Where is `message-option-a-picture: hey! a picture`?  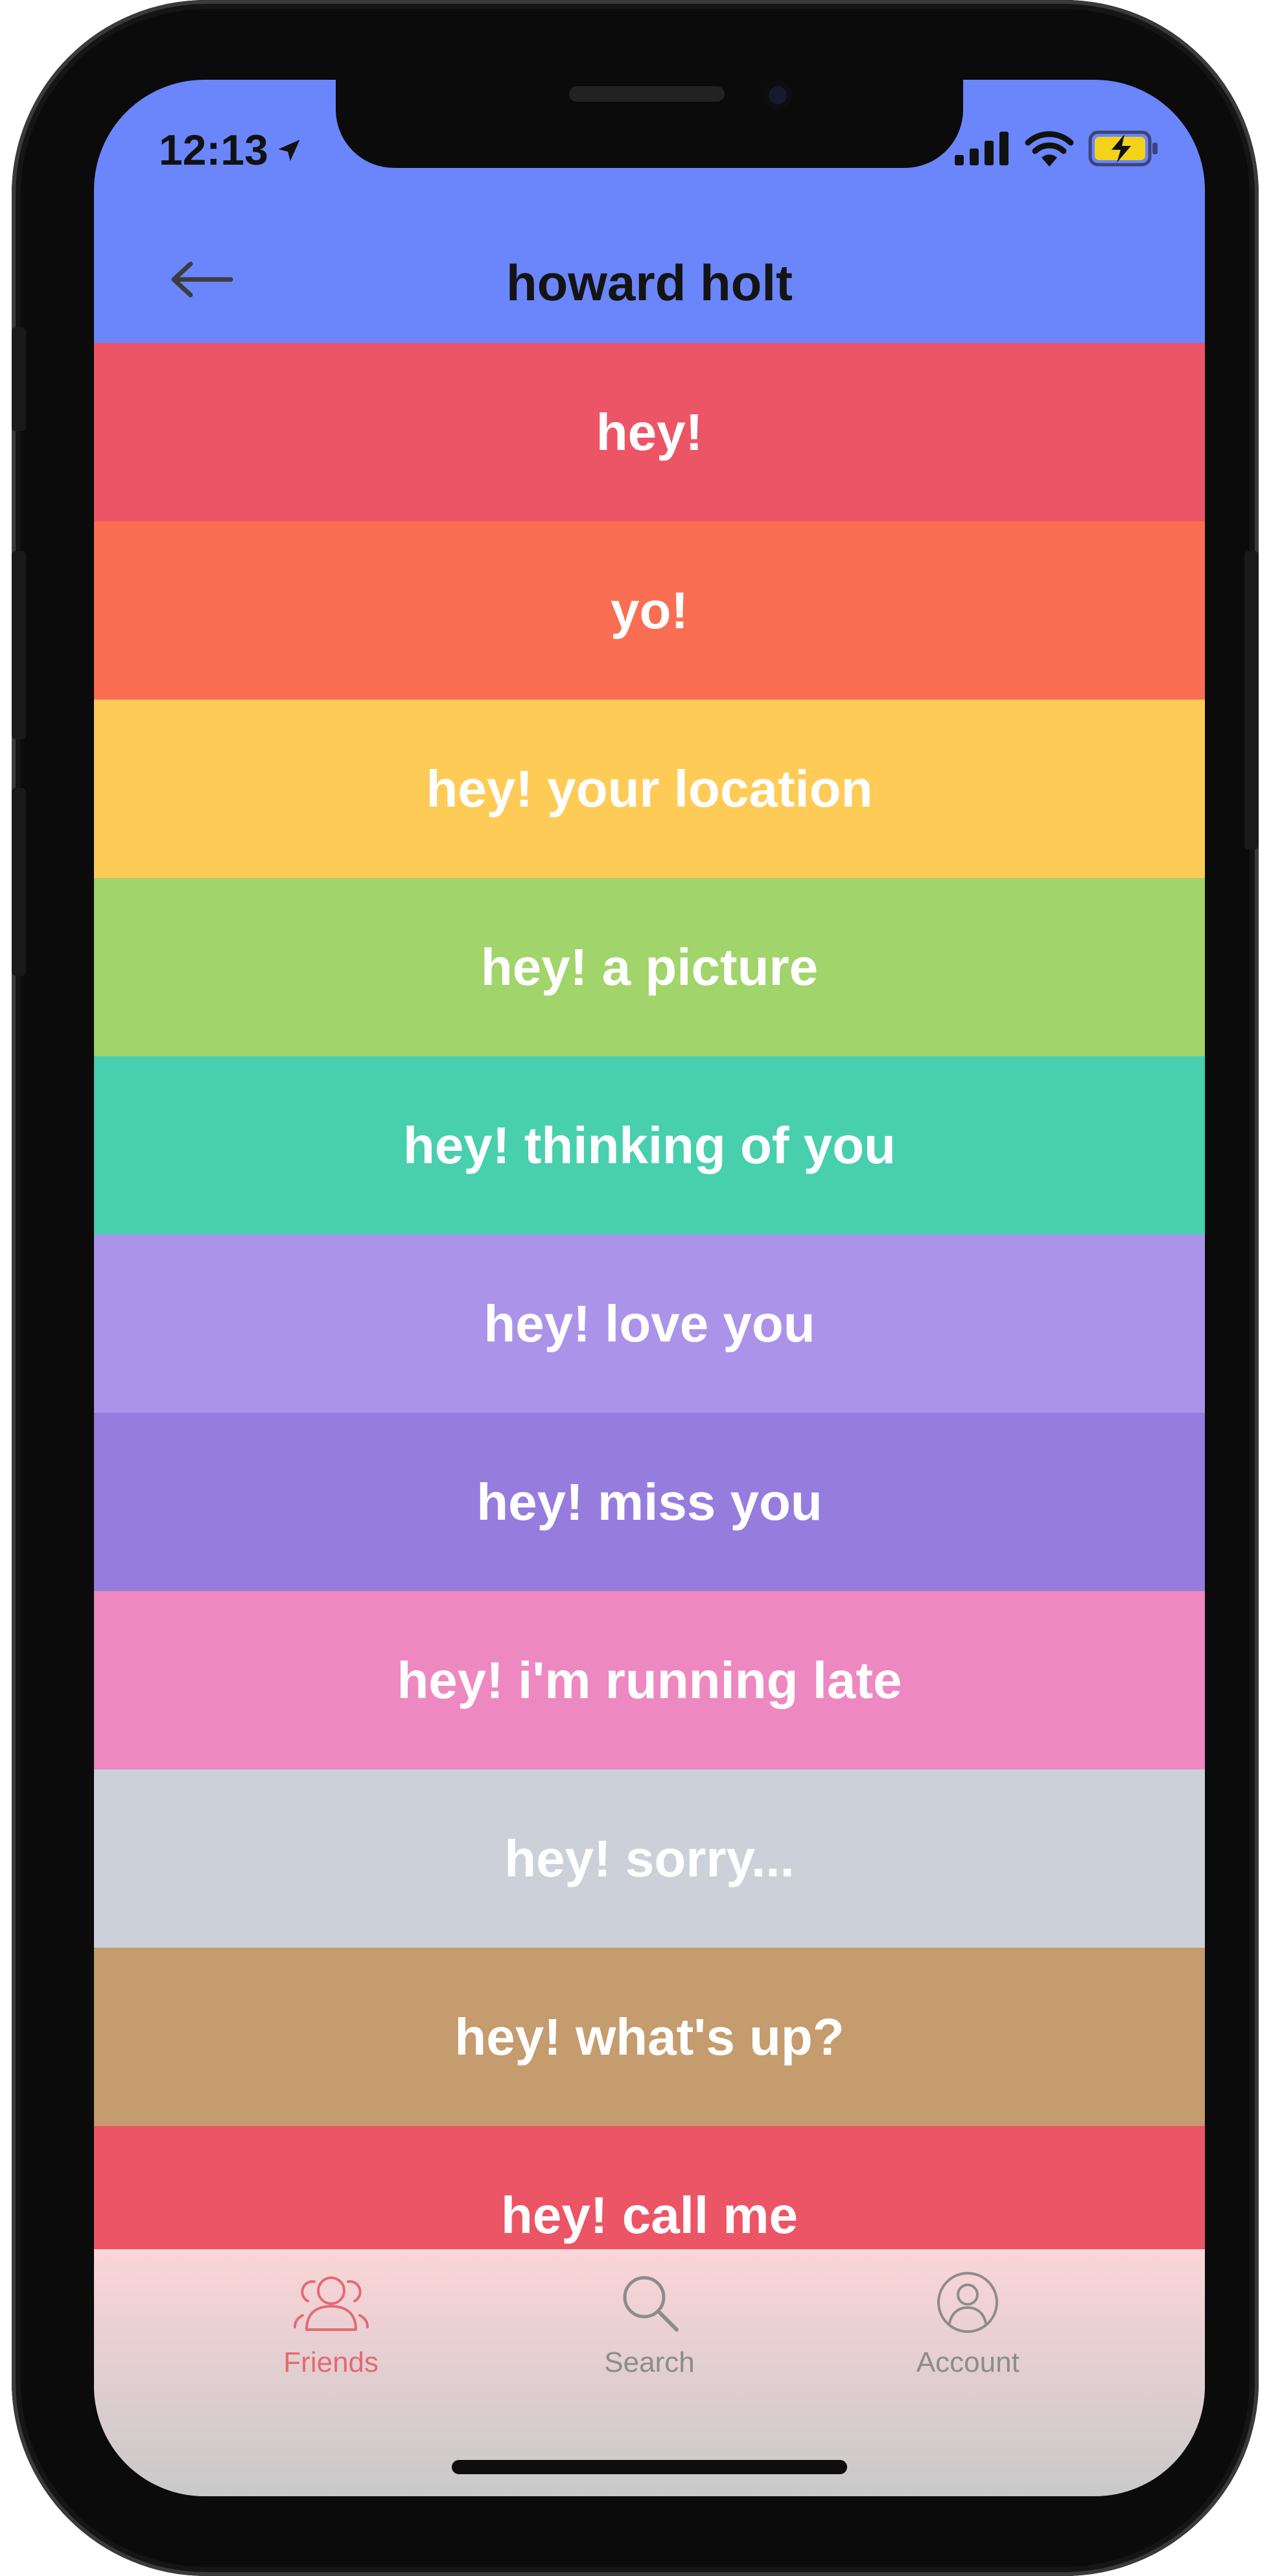
message-option-a-picture: hey! a picture is located at coordinates (649, 967).